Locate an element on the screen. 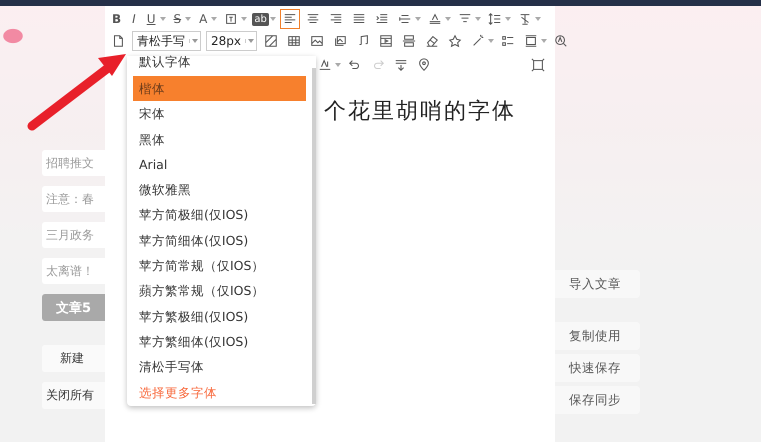 The image size is (761, 442). toolbar-button: S is located at coordinates (177, 19).